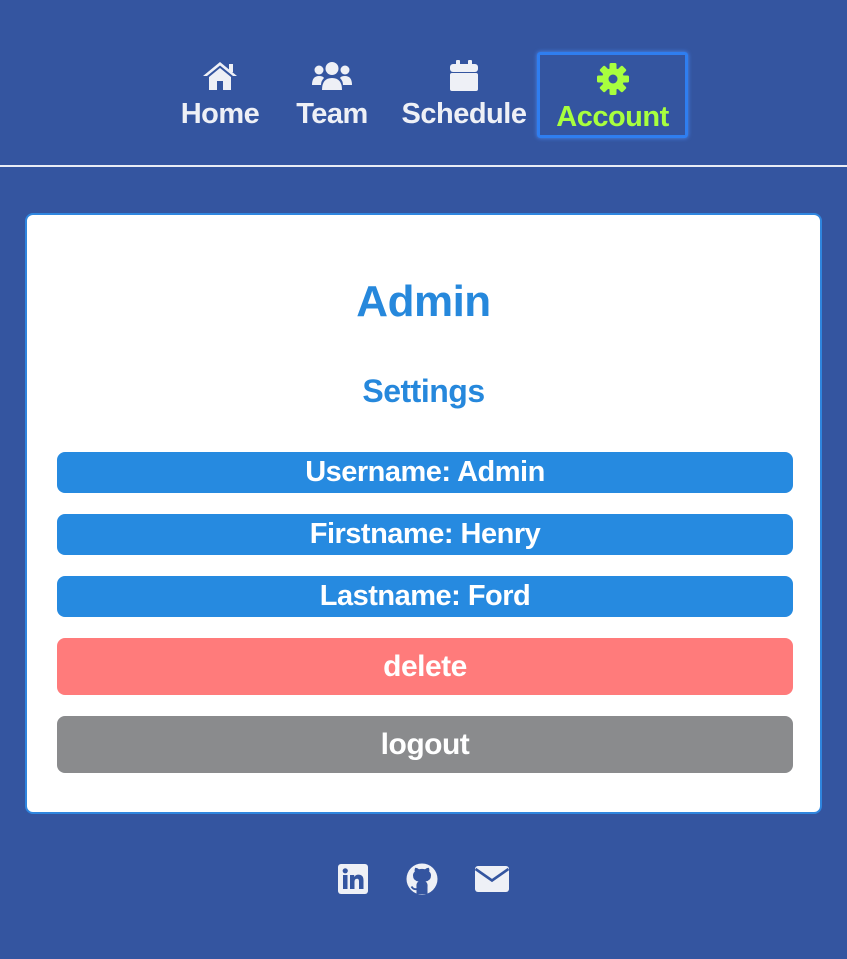  Describe the element at coordinates (353, 879) in the screenshot. I see `linkedin-icon` at that location.